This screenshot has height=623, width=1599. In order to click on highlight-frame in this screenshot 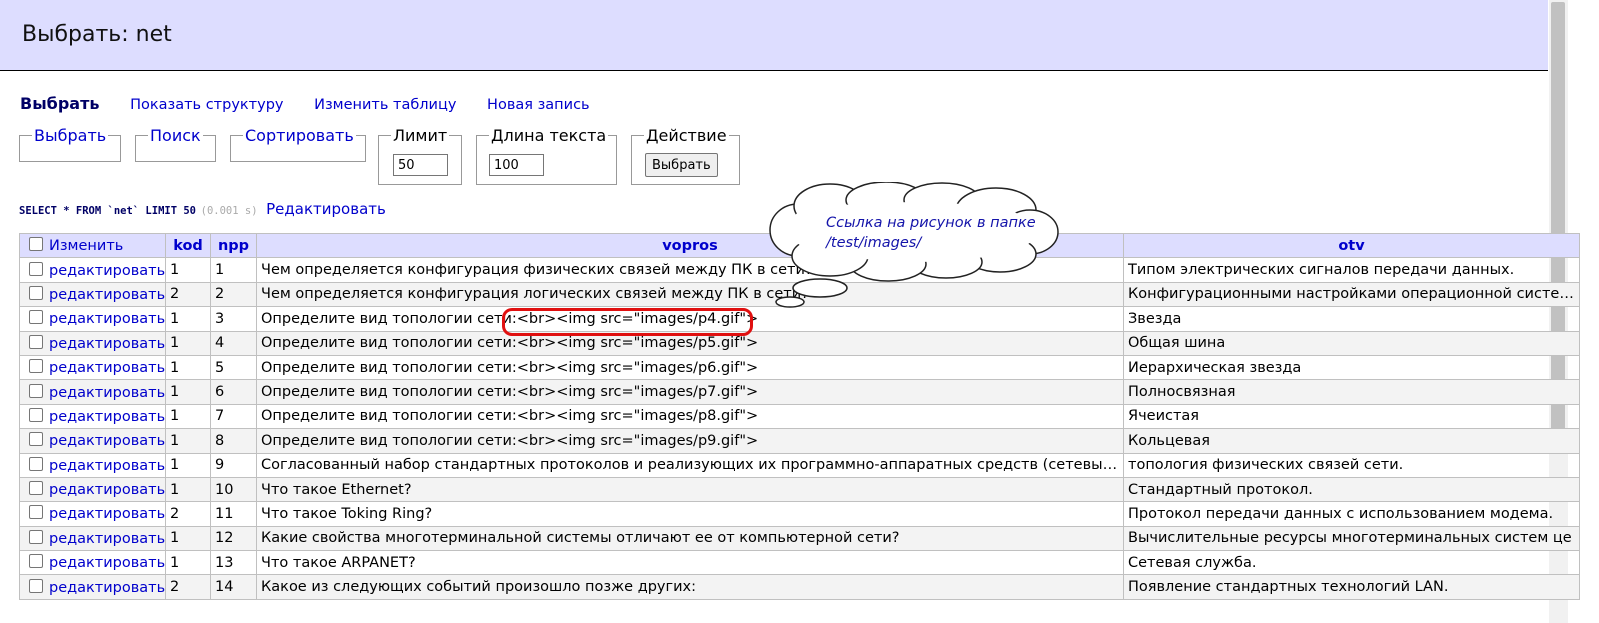, I will do `click(627, 322)`.